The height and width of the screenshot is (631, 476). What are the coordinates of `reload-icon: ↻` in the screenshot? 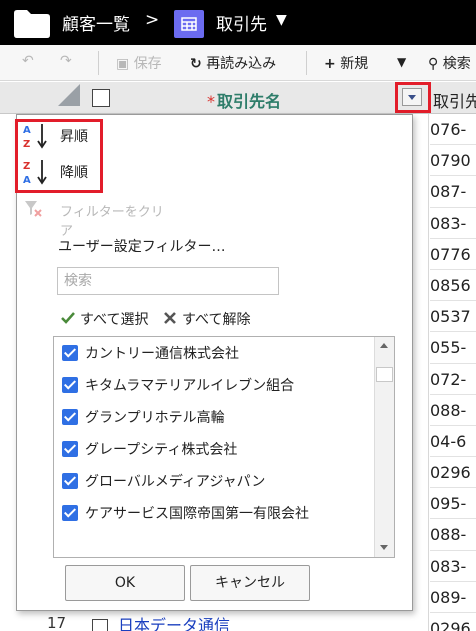 It's located at (196, 64).